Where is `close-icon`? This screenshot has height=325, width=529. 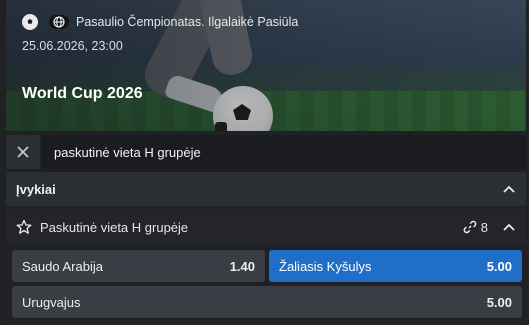 close-icon is located at coordinates (23, 152).